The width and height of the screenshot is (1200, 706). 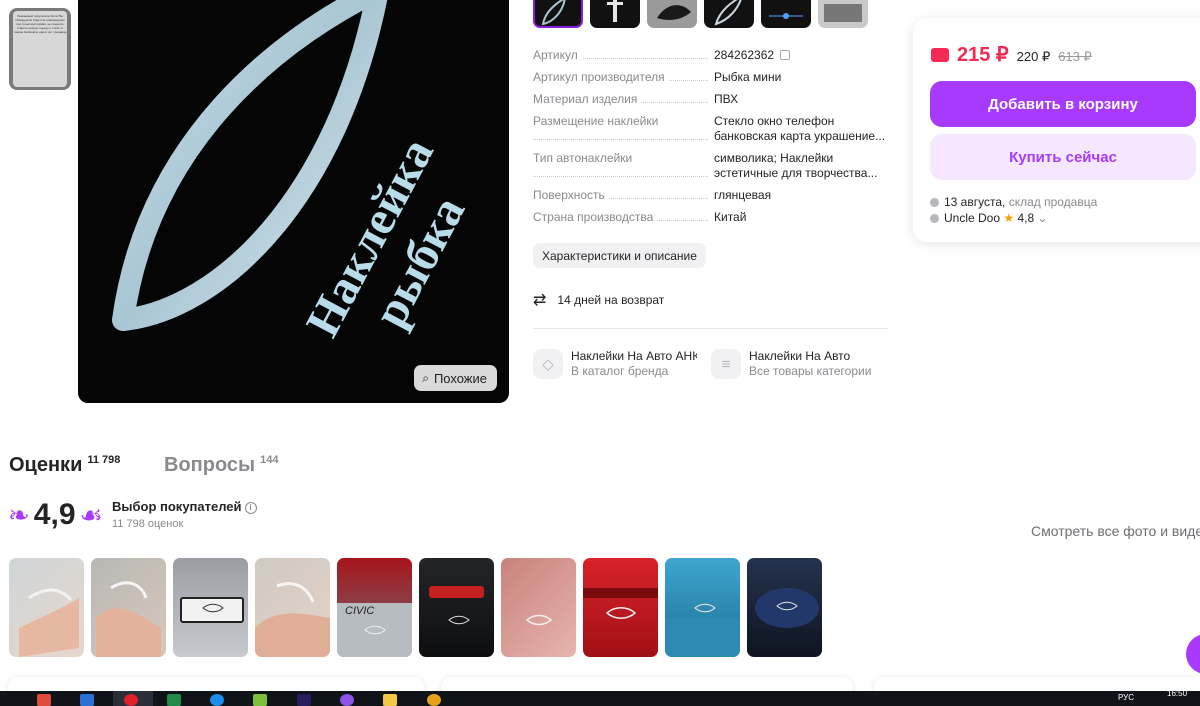 I want to click on category-title: Наклейки На Авто, so click(x=800, y=356).